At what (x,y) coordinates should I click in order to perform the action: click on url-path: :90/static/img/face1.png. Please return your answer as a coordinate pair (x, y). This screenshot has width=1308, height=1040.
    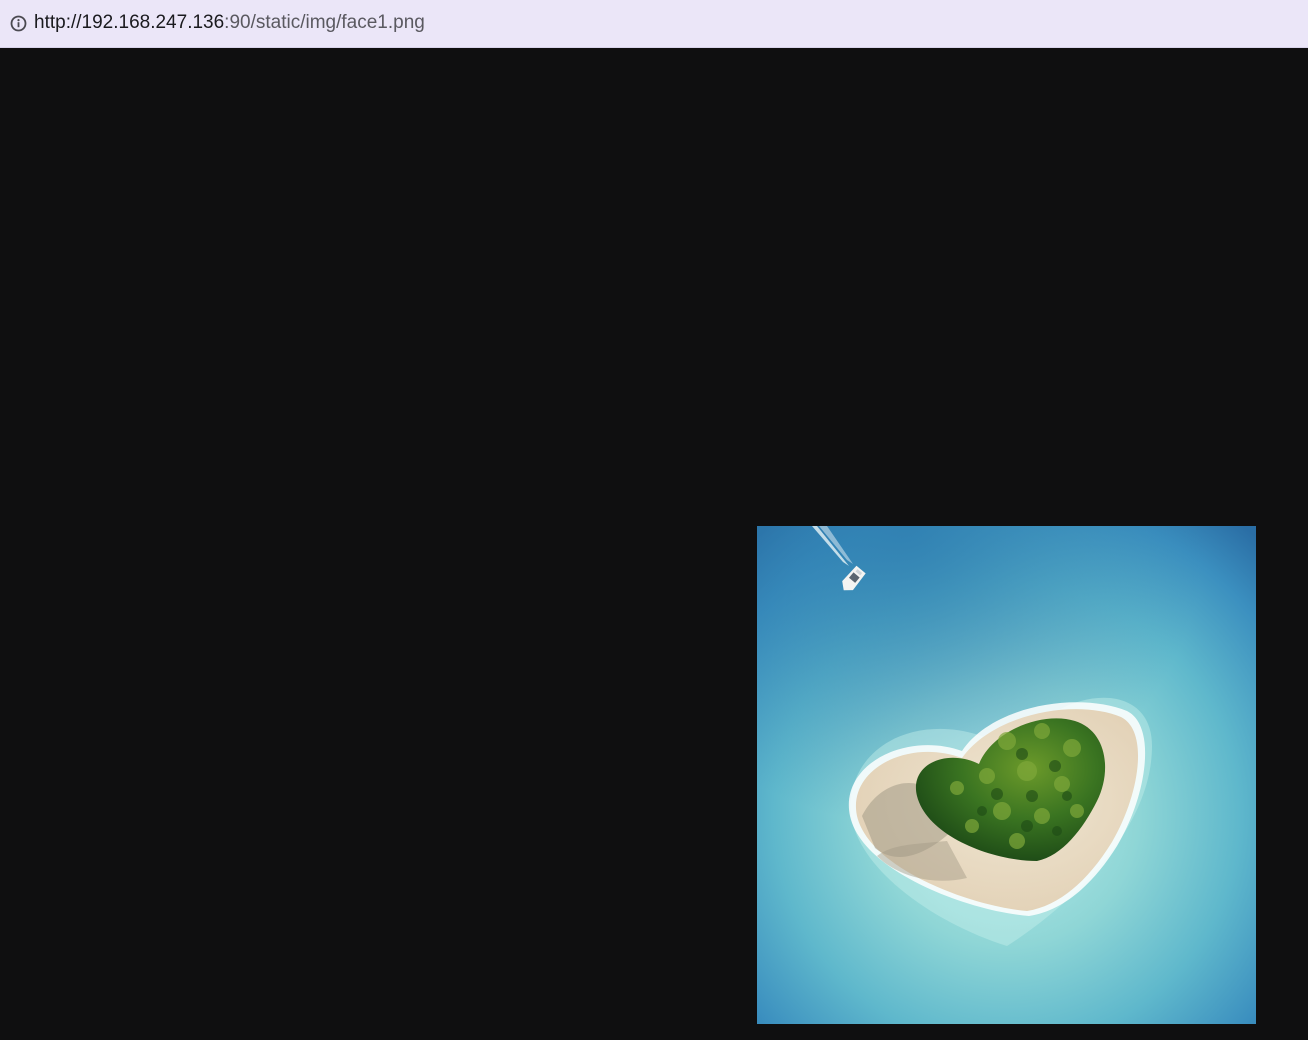
    Looking at the image, I should click on (324, 22).